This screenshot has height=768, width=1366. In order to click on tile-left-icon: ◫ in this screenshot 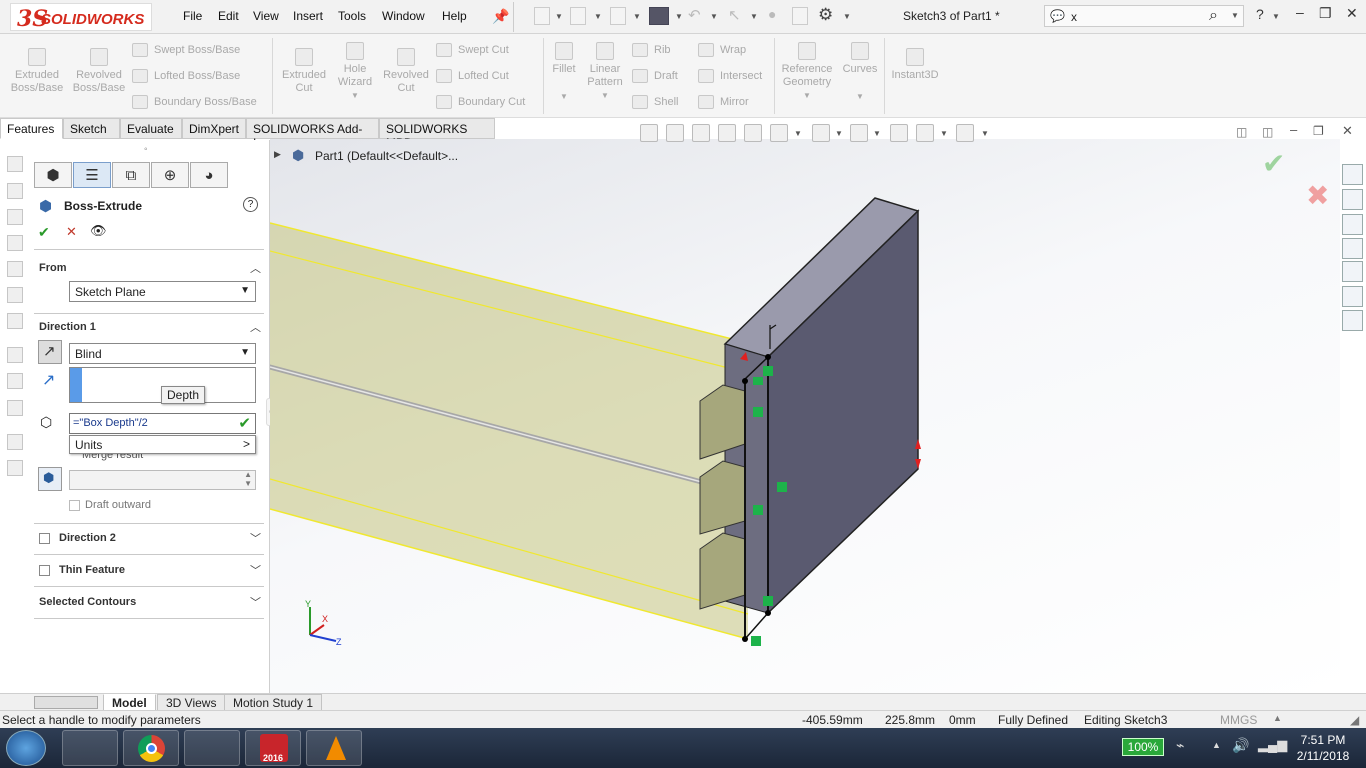, I will do `click(1241, 132)`.